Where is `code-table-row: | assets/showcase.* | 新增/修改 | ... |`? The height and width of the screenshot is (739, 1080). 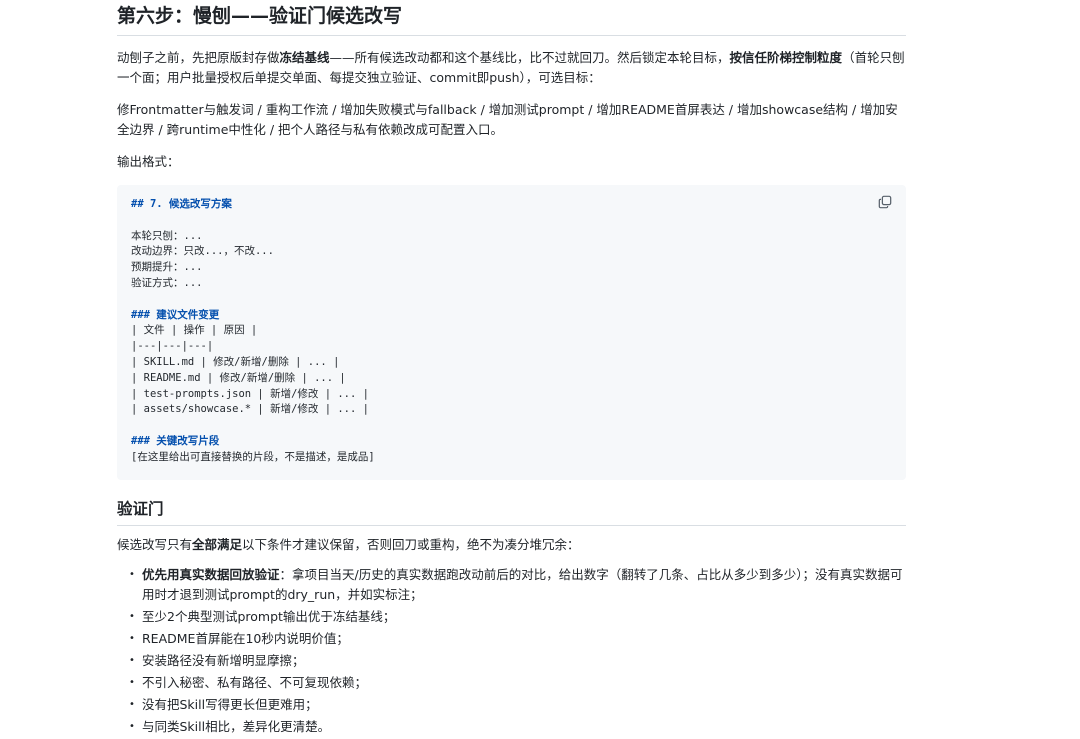
code-table-row: | assets/showcase.* | 新增/修改 | ... | is located at coordinates (250, 409).